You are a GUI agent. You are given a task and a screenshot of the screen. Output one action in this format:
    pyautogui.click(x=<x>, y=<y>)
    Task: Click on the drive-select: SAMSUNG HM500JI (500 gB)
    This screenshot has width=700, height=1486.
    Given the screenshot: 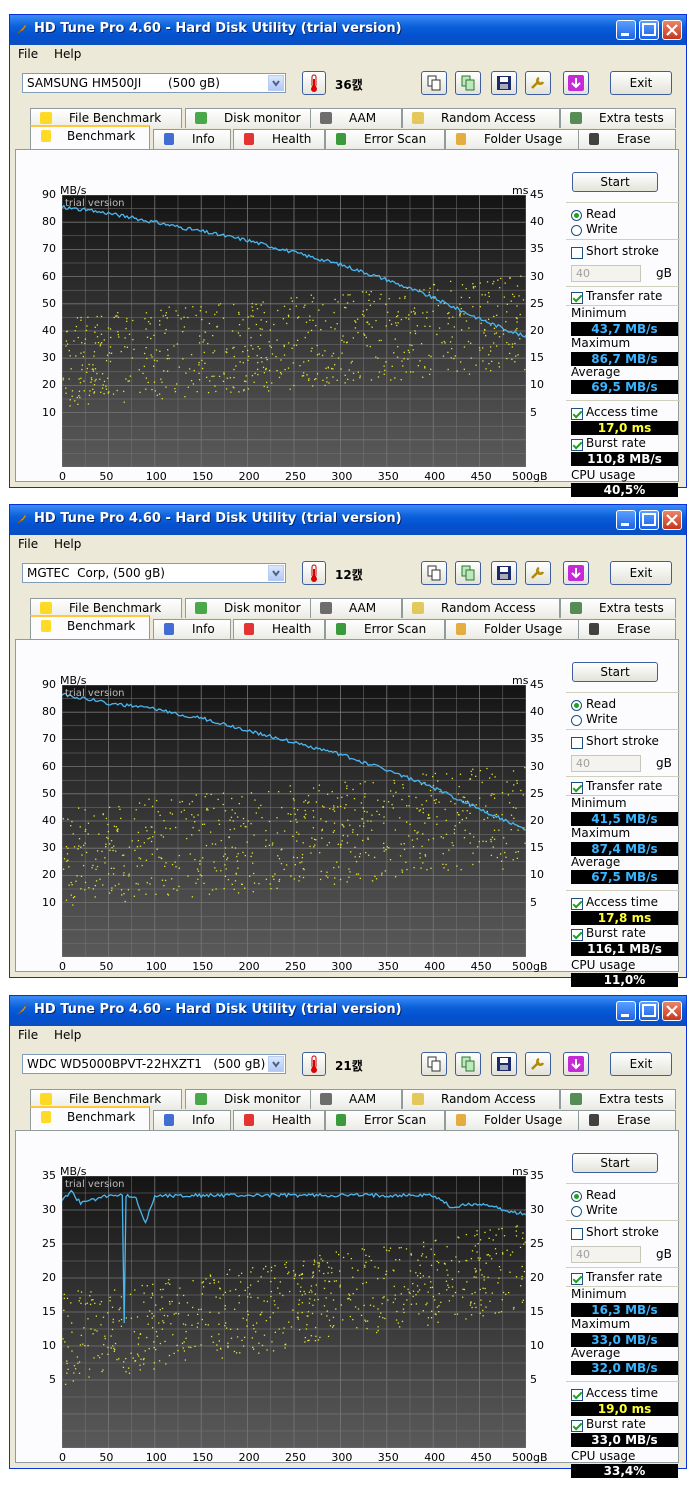 What is the action you would take?
    pyautogui.click(x=154, y=83)
    